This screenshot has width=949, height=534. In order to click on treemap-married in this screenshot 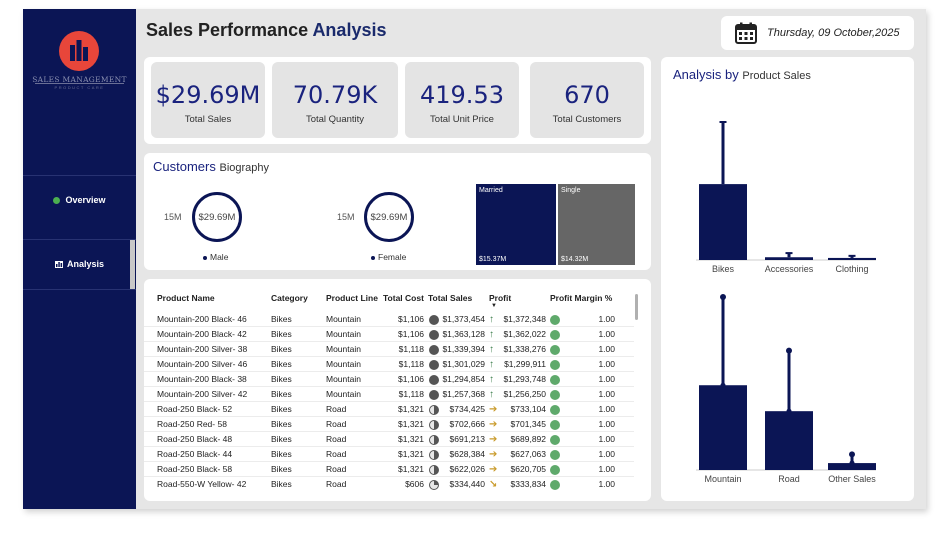, I will do `click(516, 224)`.